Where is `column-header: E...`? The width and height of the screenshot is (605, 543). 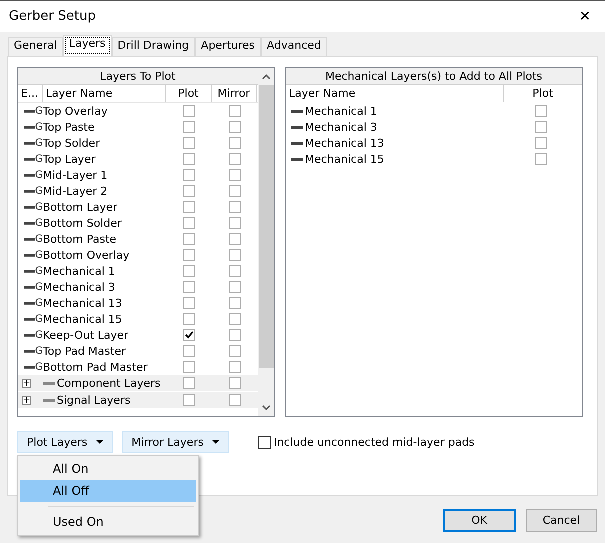 column-header: E... is located at coordinates (30, 93).